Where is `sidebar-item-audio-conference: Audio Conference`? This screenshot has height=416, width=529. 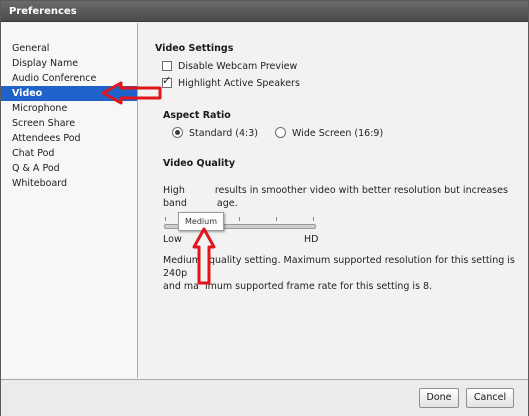 sidebar-item-audio-conference: Audio Conference is located at coordinates (69, 78).